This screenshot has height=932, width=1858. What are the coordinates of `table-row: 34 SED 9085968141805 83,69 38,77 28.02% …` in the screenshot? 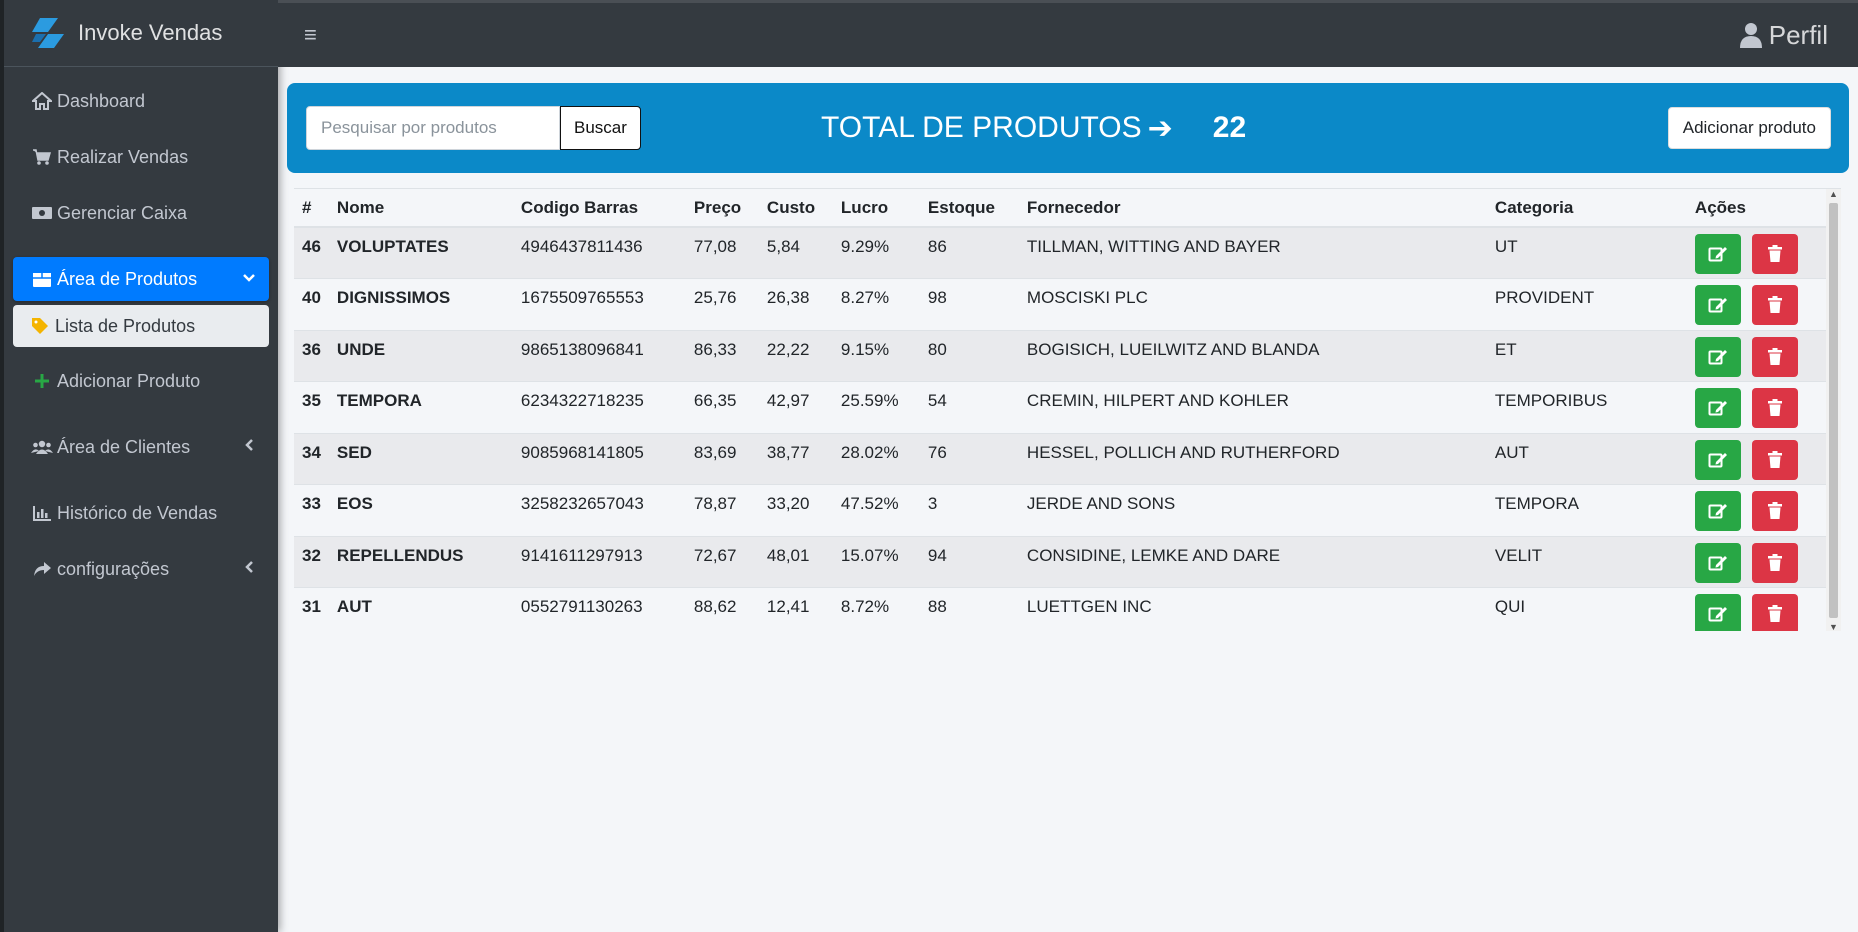 It's located at (1060, 458).